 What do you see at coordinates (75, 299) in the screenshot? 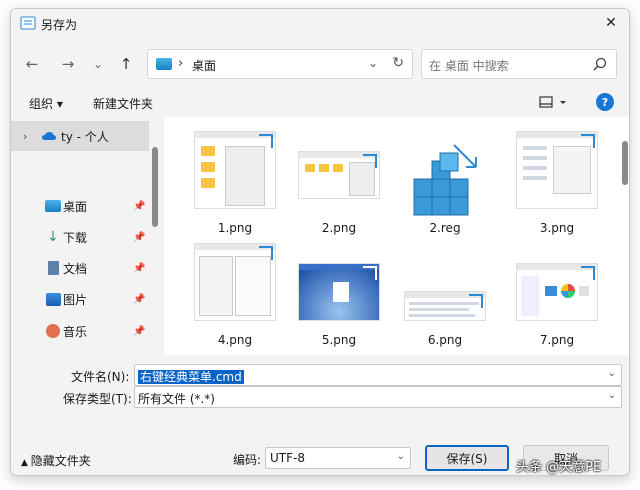
I see `sidebar-item-label: 图片` at bounding box center [75, 299].